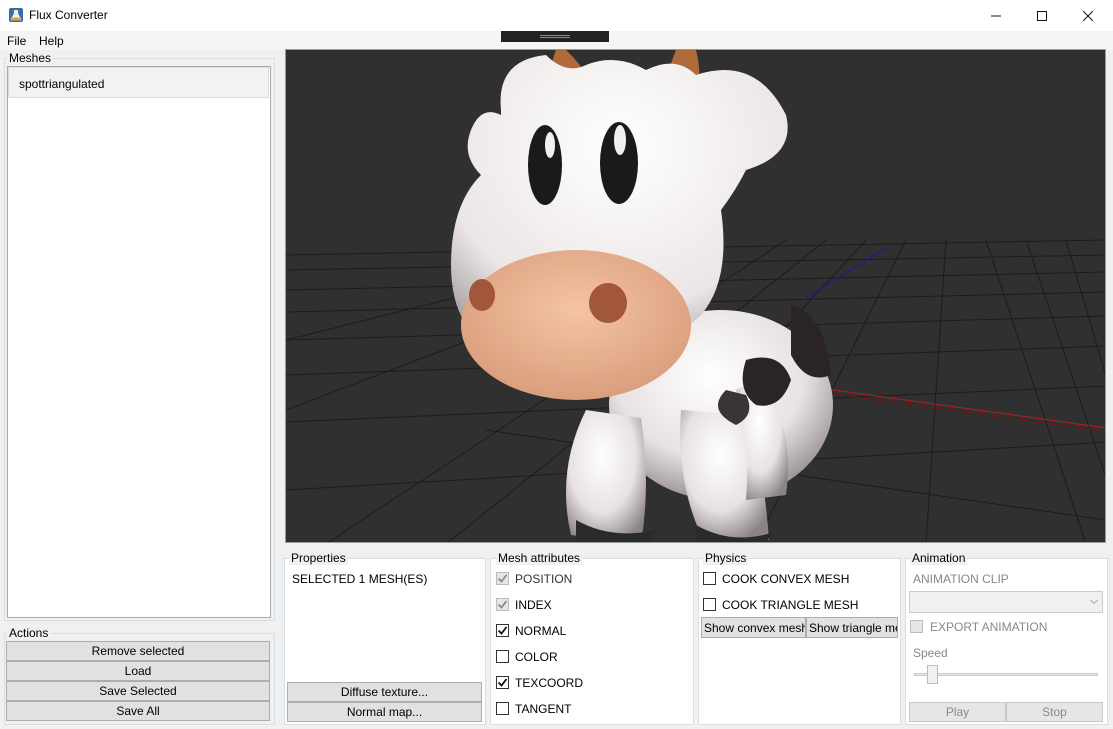 Image resolution: width=1113 pixels, height=729 pixels. What do you see at coordinates (989, 627) in the screenshot?
I see `export-animation-label: EXPORT ANIMATION` at bounding box center [989, 627].